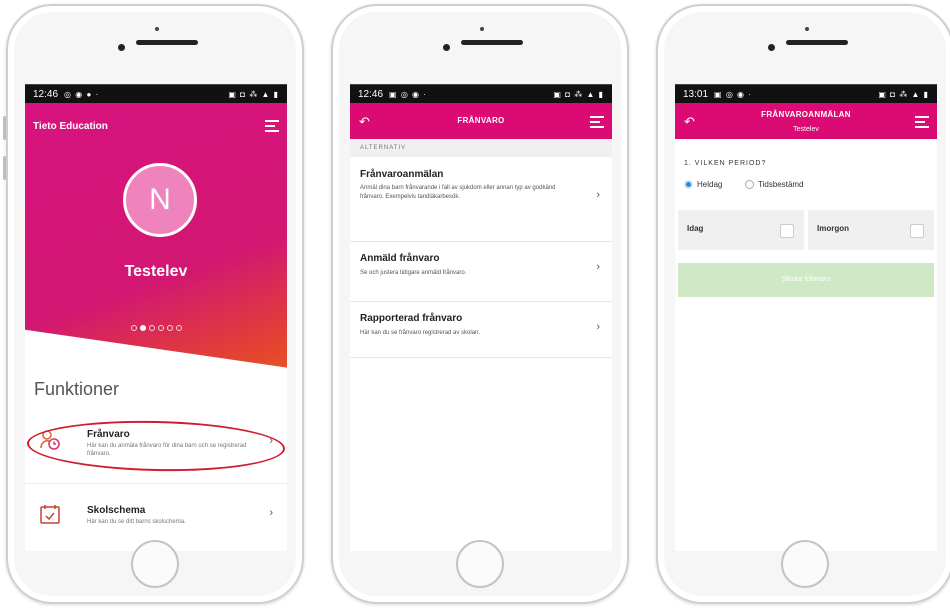  Describe the element at coordinates (806, 129) in the screenshot. I see `page-subtitle: Testelev` at that location.